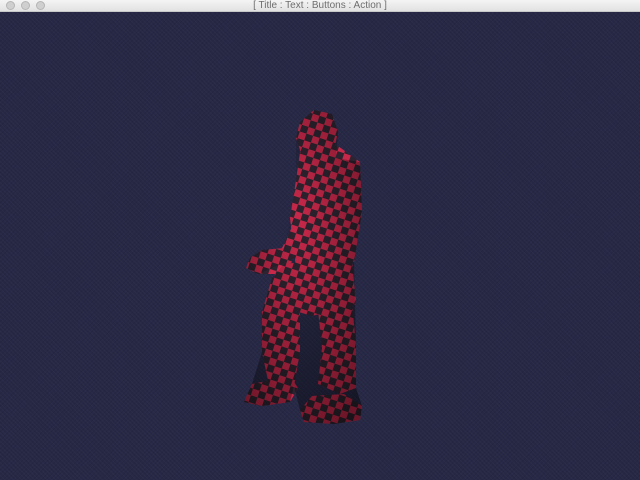 The width and height of the screenshot is (640, 480). I want to click on title-bar: [ Title : Text : Buttons : Action ], so click(320, 6).